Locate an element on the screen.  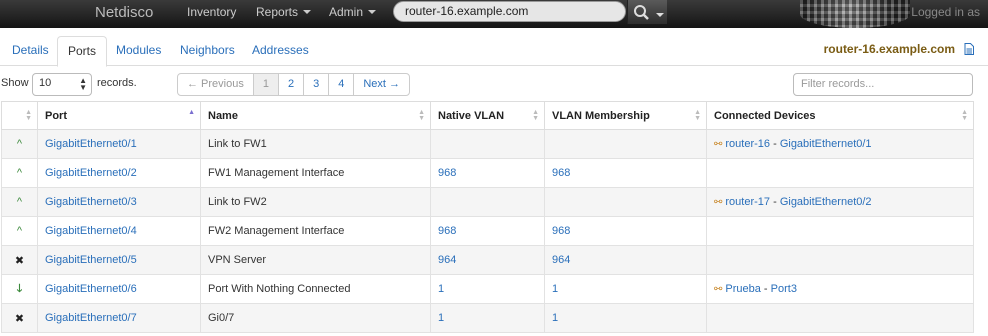
vlan-membership-link: 964 is located at coordinates (561, 260).